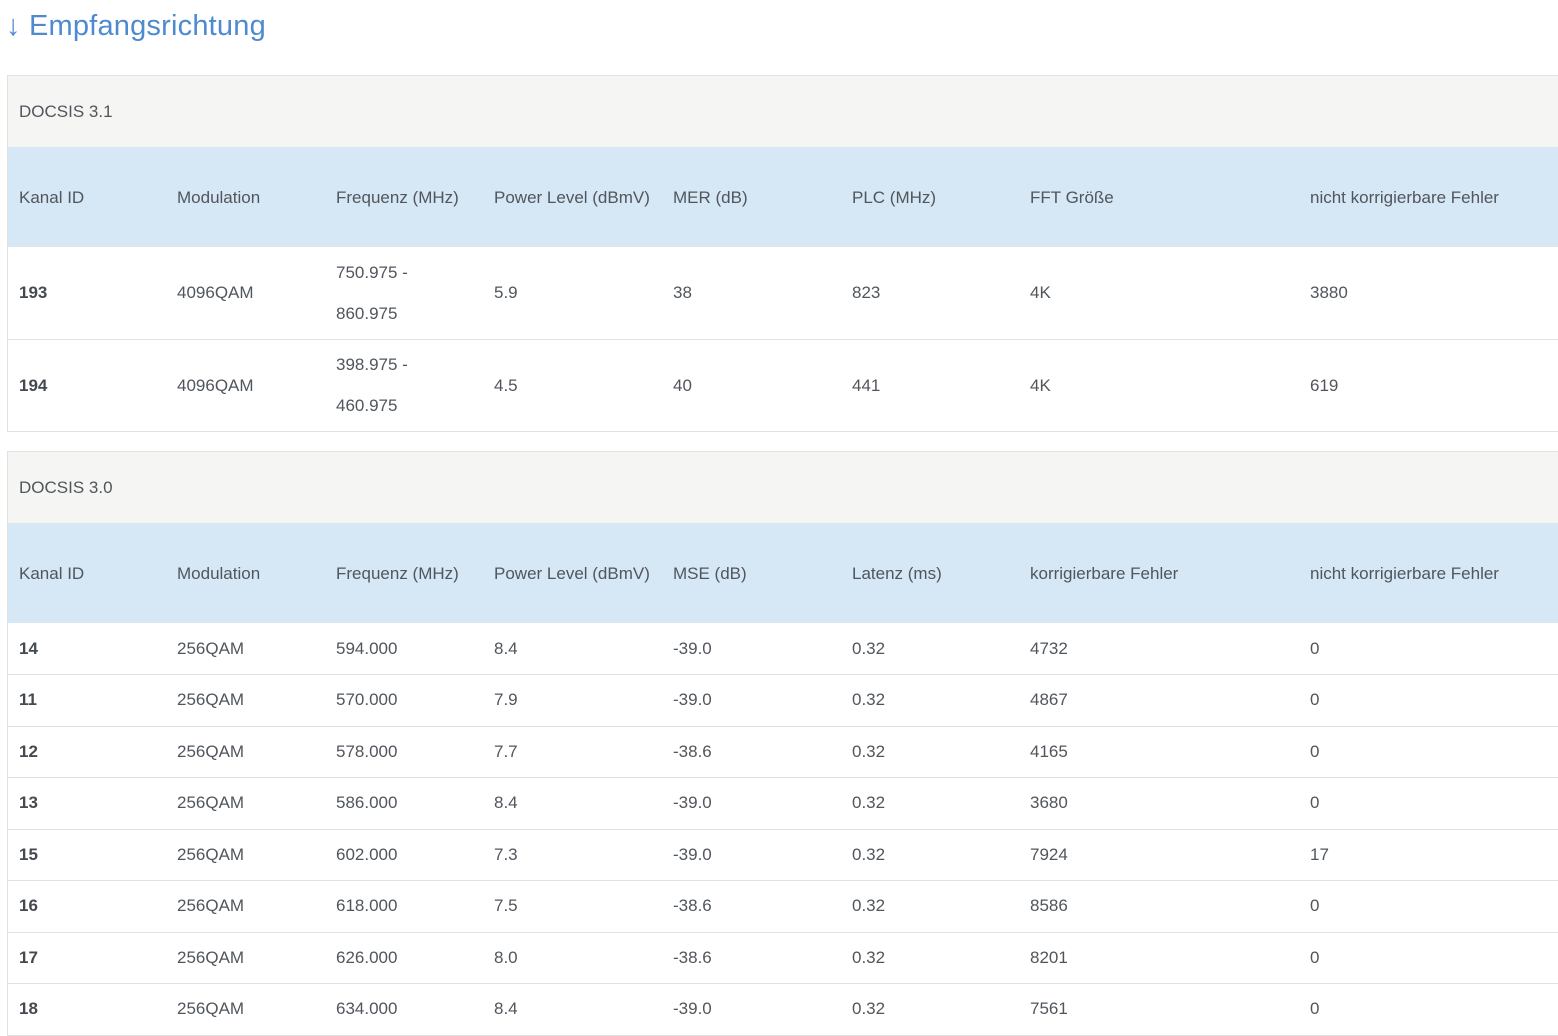 The image size is (1558, 1036). I want to click on table-cell: 4096QAM, so click(245, 293).